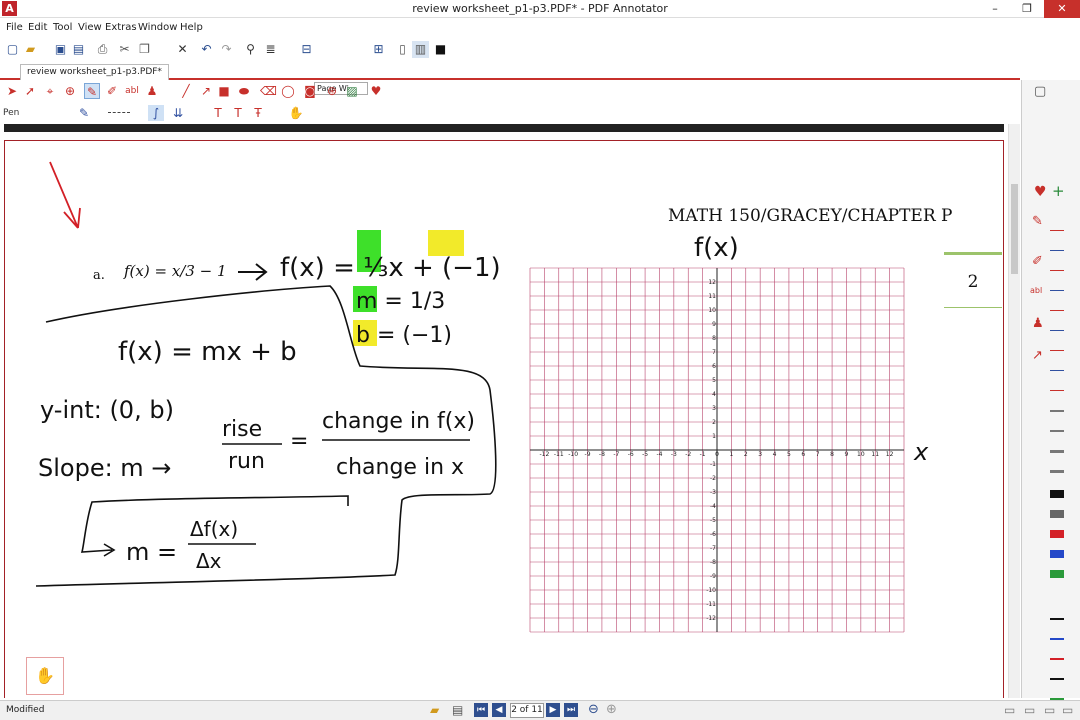 The width and height of the screenshot is (1080, 720). Describe the element at coordinates (242, 429) in the screenshot. I see `rise-text: rise` at that location.